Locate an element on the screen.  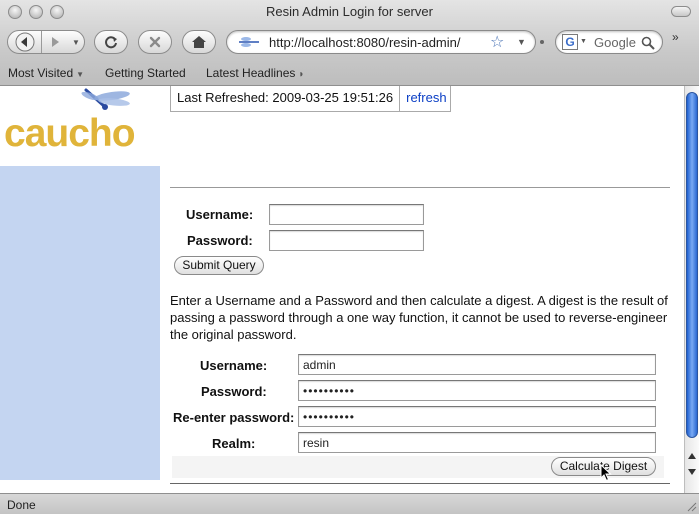
scrollbar-thumb is located at coordinates (692, 265).